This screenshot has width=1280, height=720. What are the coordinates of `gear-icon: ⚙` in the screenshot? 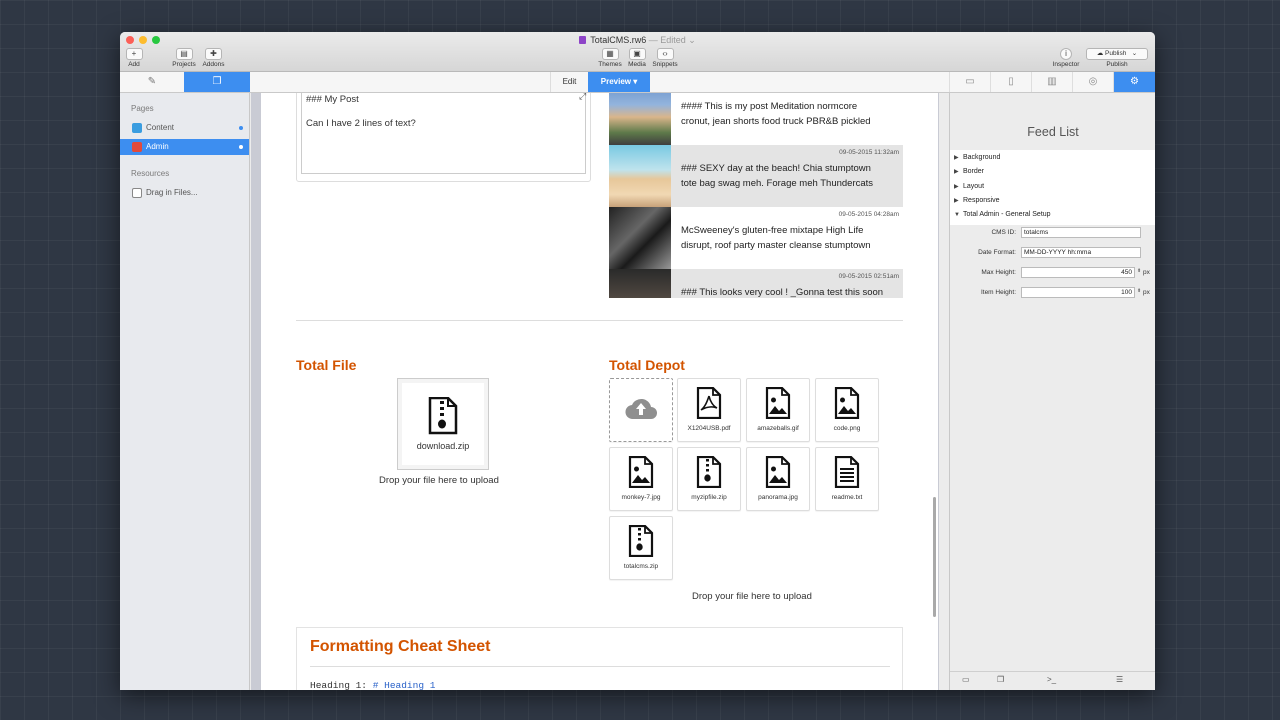 It's located at (1134, 81).